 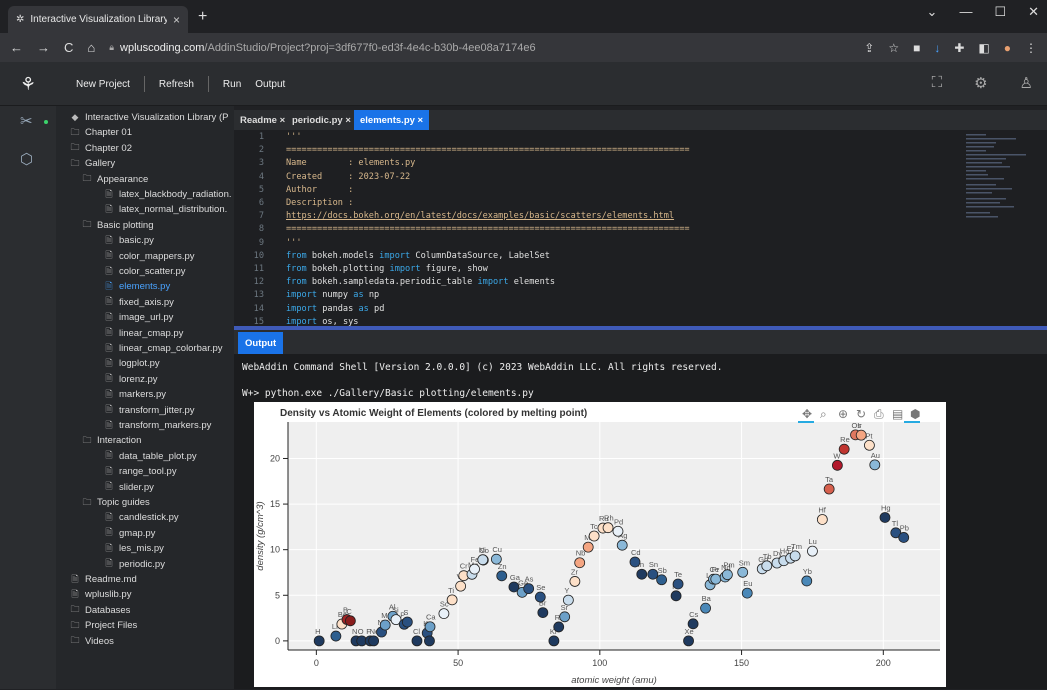 I want to click on code-text: ''', so click(x=294, y=242).